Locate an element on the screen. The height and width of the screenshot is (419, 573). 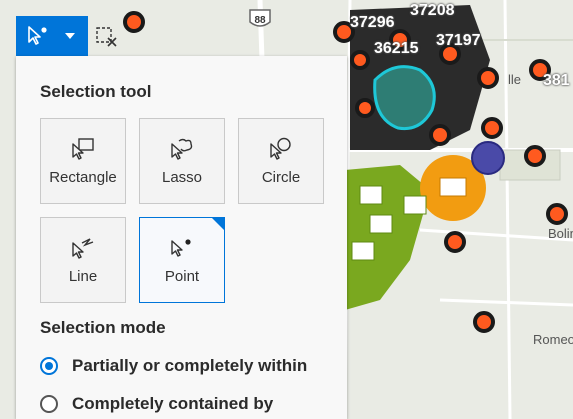
rectangle-select-icon is located at coordinates (83, 149).